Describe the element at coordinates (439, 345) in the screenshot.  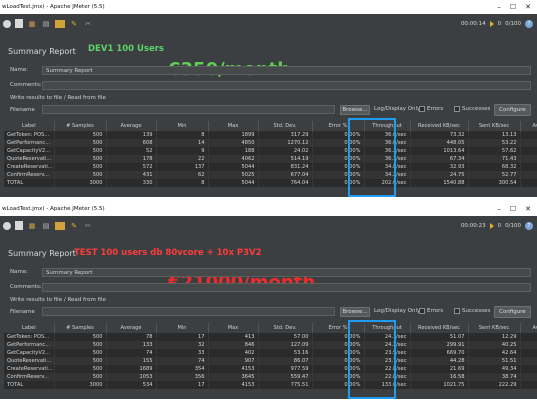
I see `table-cell: 299.91` at that location.